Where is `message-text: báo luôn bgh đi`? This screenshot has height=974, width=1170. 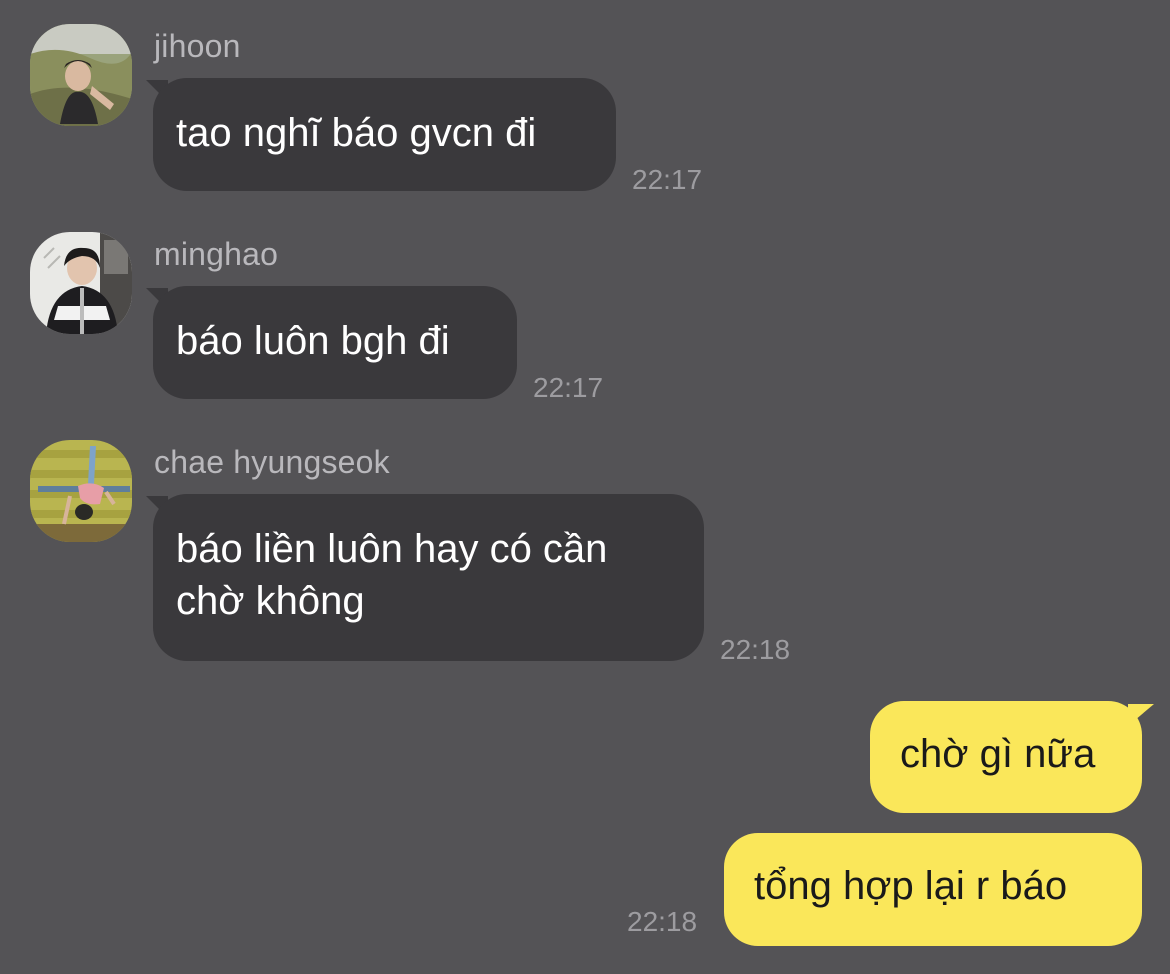 message-text: báo luôn bgh đi is located at coordinates (313, 341).